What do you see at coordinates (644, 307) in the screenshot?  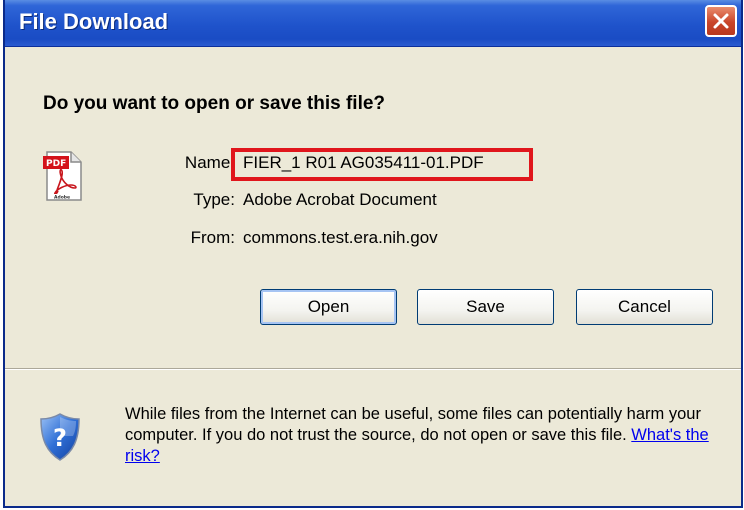 I see `cancel-button: Cancel` at bounding box center [644, 307].